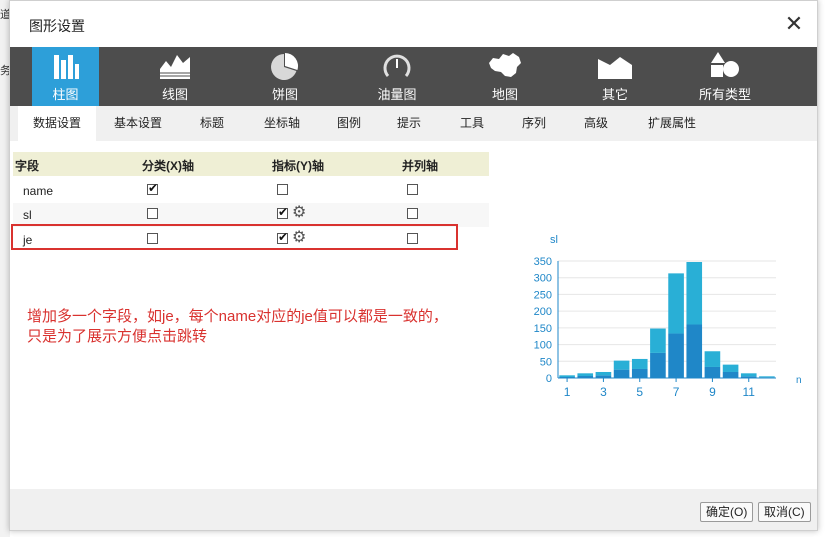  What do you see at coordinates (672, 123) in the screenshot?
I see `tab-extended-properties: 扩展属性` at bounding box center [672, 123].